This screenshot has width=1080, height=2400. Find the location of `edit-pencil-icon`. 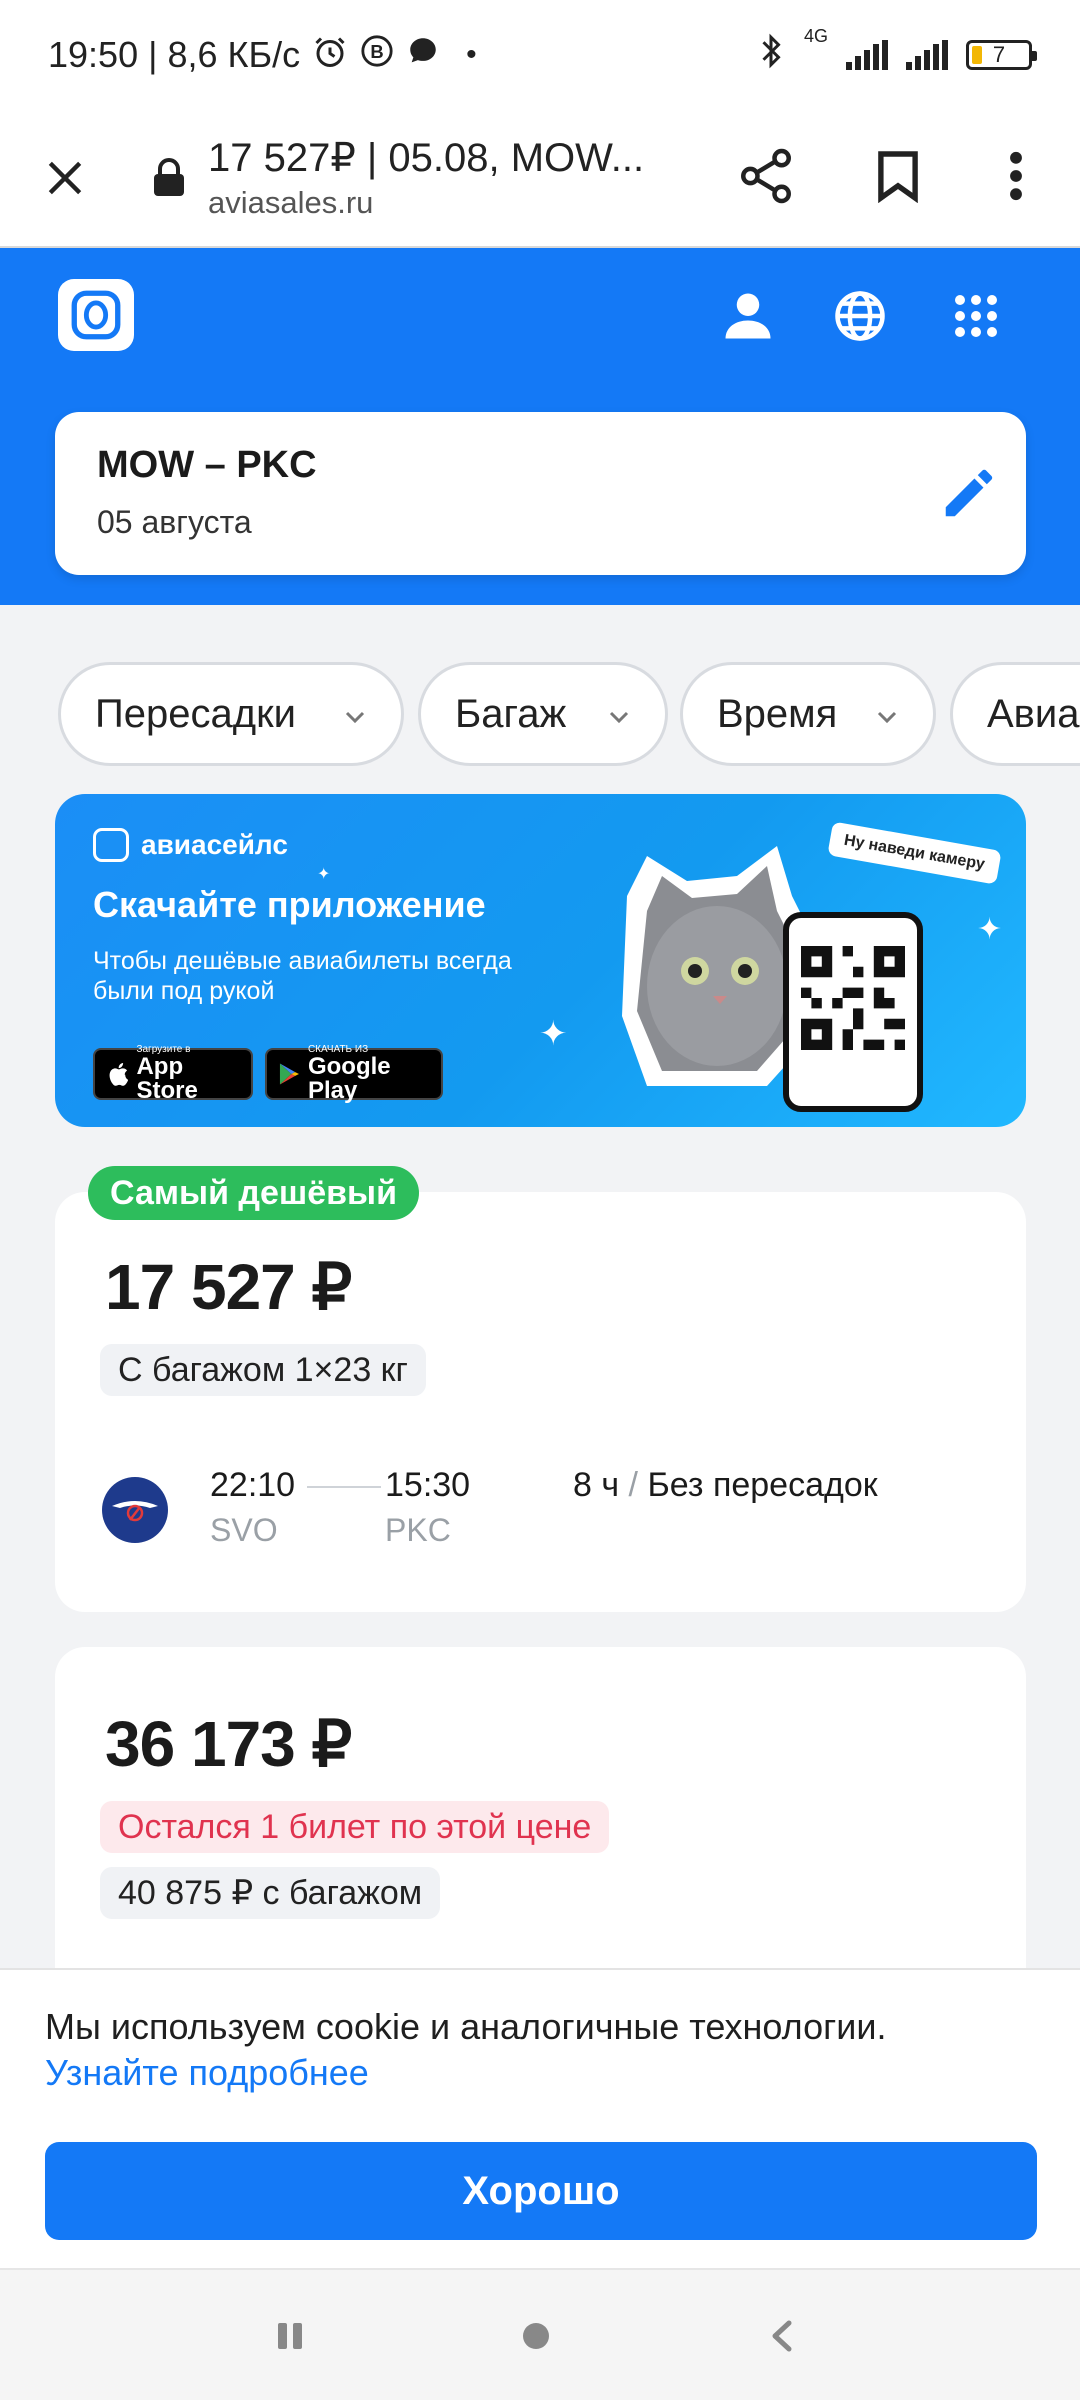

edit-pencil-icon is located at coordinates (969, 493).